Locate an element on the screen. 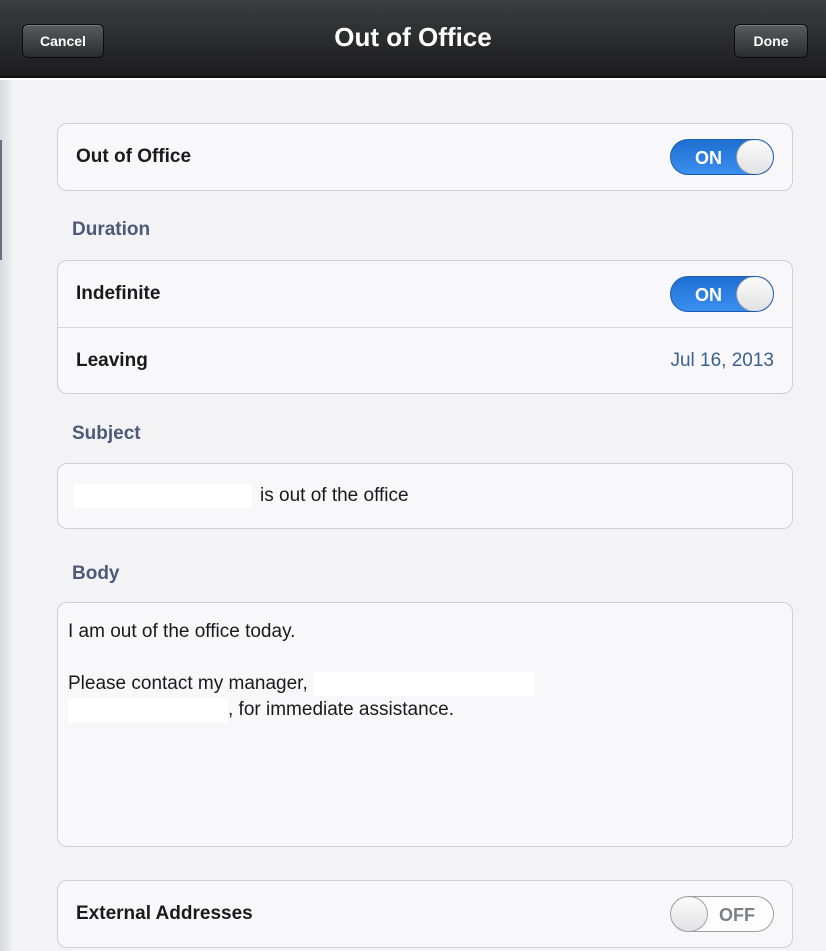 This screenshot has height=951, width=826. out-of-office-toggle-text: ON is located at coordinates (708, 158).